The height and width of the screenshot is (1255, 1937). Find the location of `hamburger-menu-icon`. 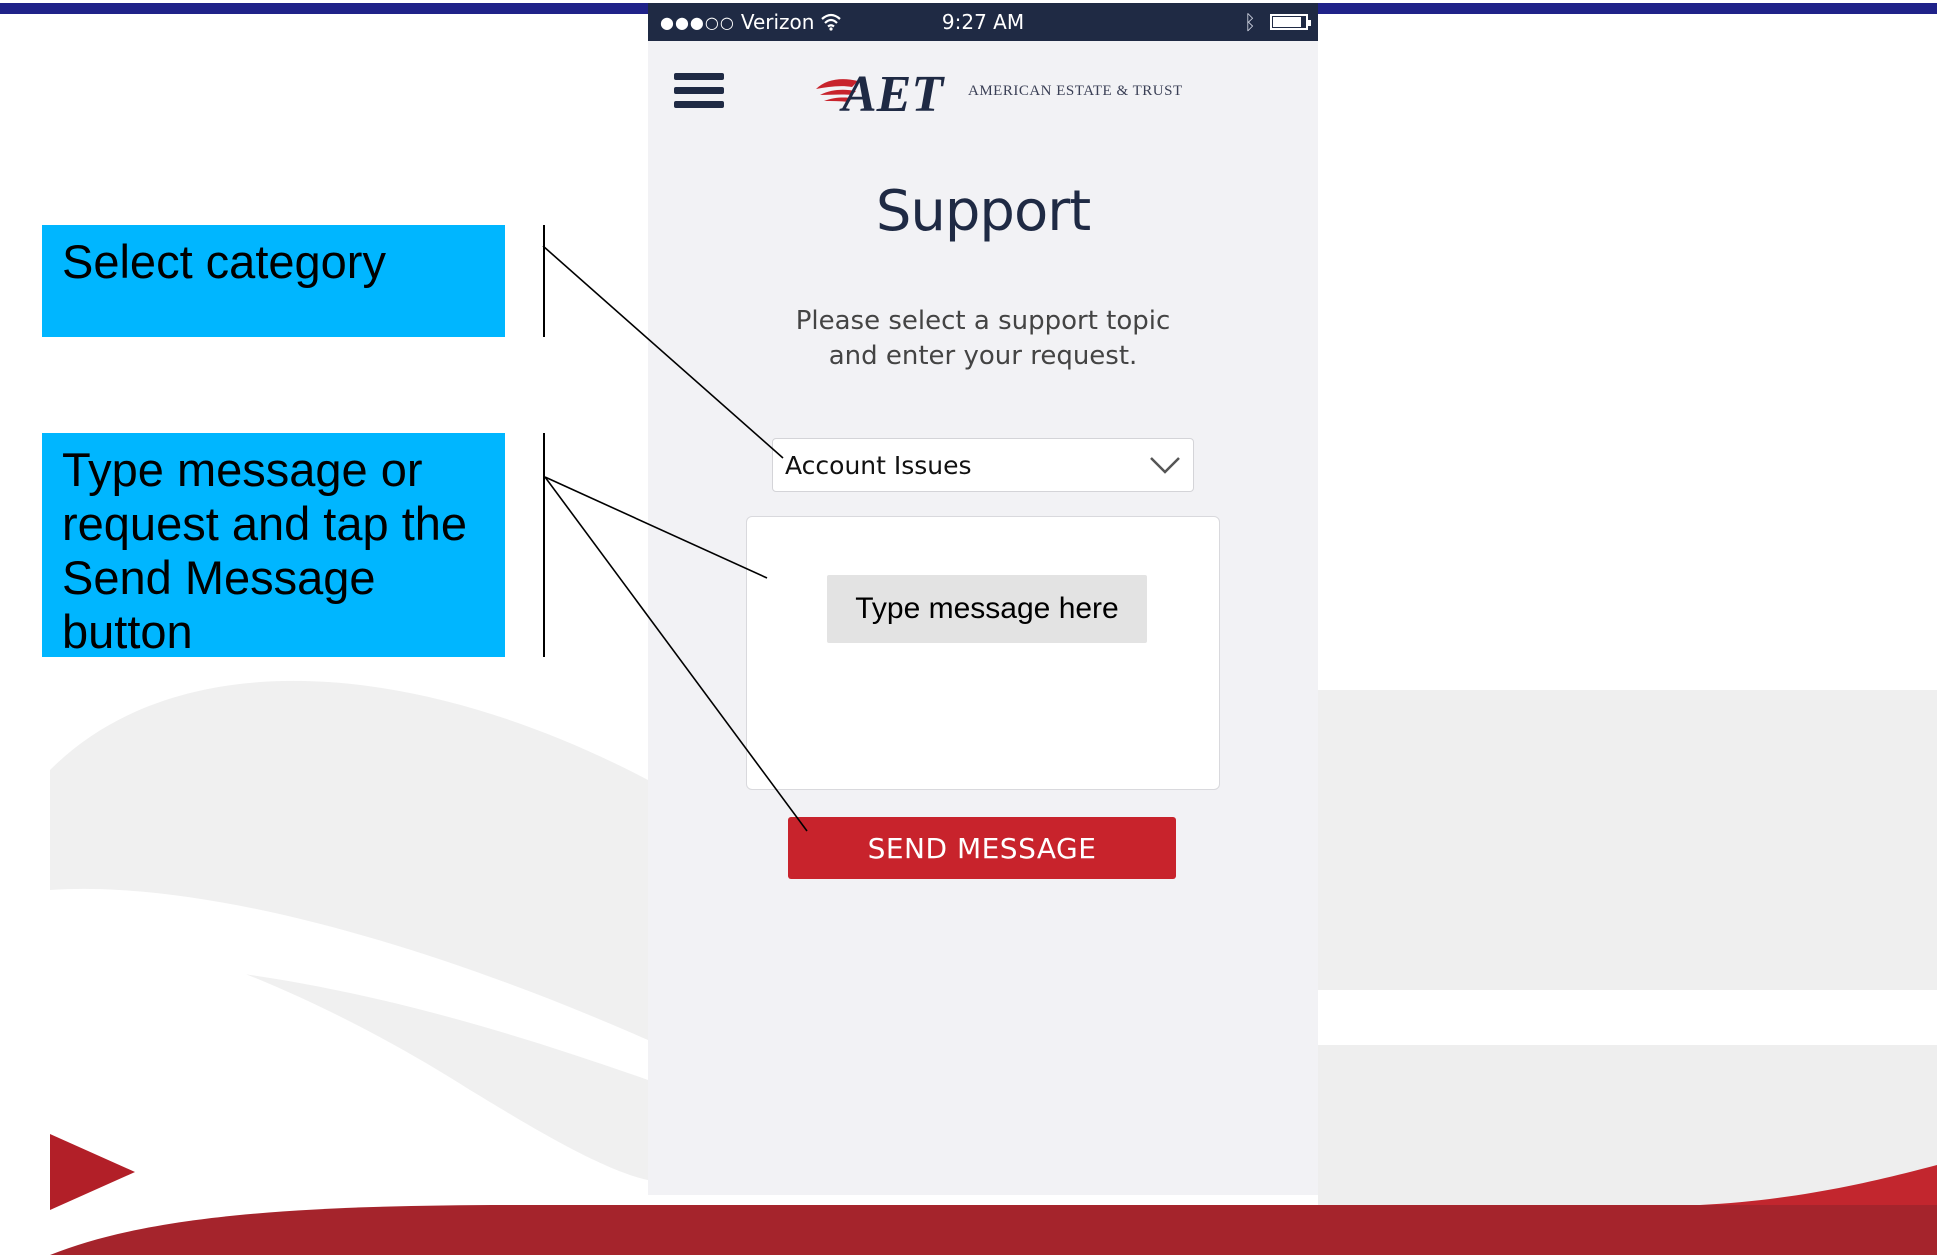

hamburger-menu-icon is located at coordinates (699, 91).